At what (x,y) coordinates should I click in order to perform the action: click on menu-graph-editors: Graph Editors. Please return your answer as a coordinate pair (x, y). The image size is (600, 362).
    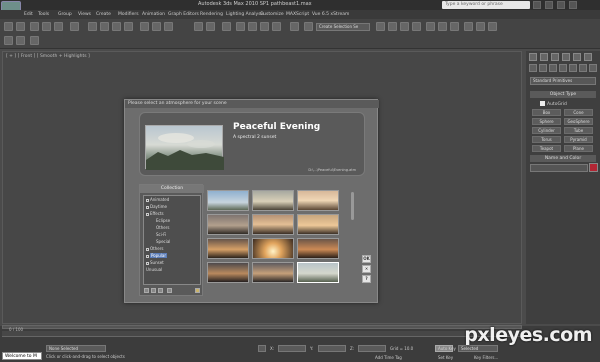
    Looking at the image, I should click on (183, 14).